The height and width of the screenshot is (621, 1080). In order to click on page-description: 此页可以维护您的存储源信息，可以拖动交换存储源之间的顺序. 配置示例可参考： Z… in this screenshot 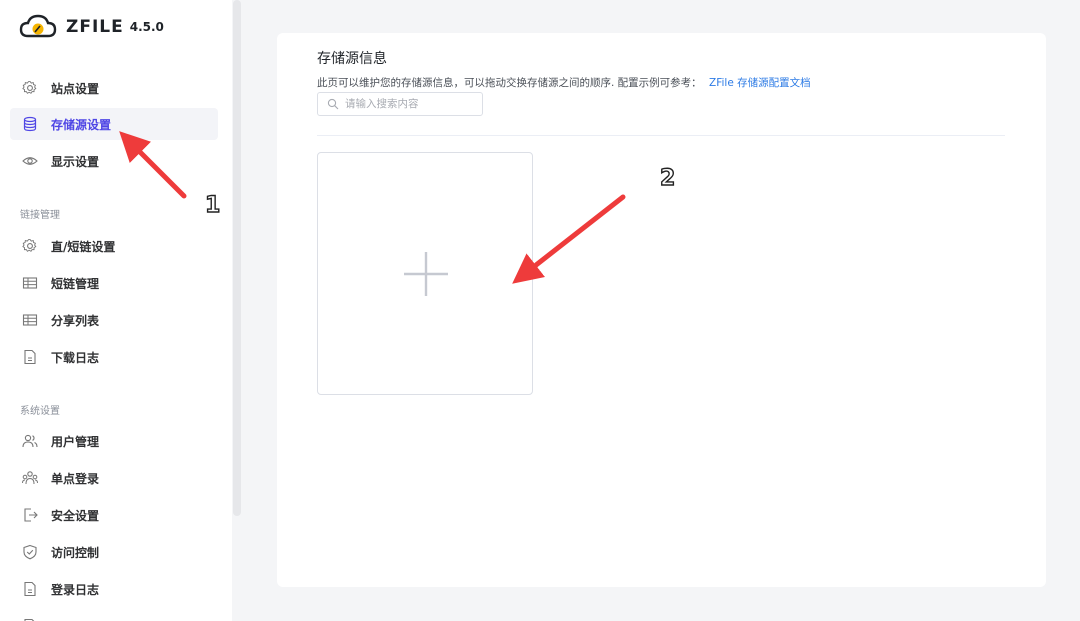, I will do `click(564, 82)`.